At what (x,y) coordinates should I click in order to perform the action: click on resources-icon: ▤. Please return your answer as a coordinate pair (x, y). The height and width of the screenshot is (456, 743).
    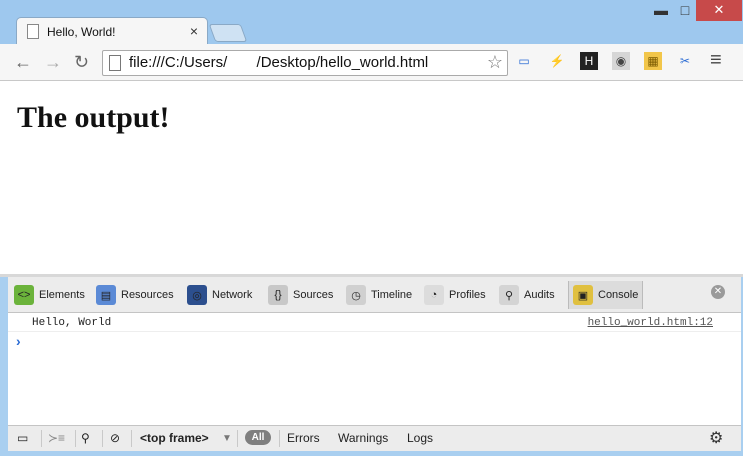
    Looking at the image, I should click on (106, 295).